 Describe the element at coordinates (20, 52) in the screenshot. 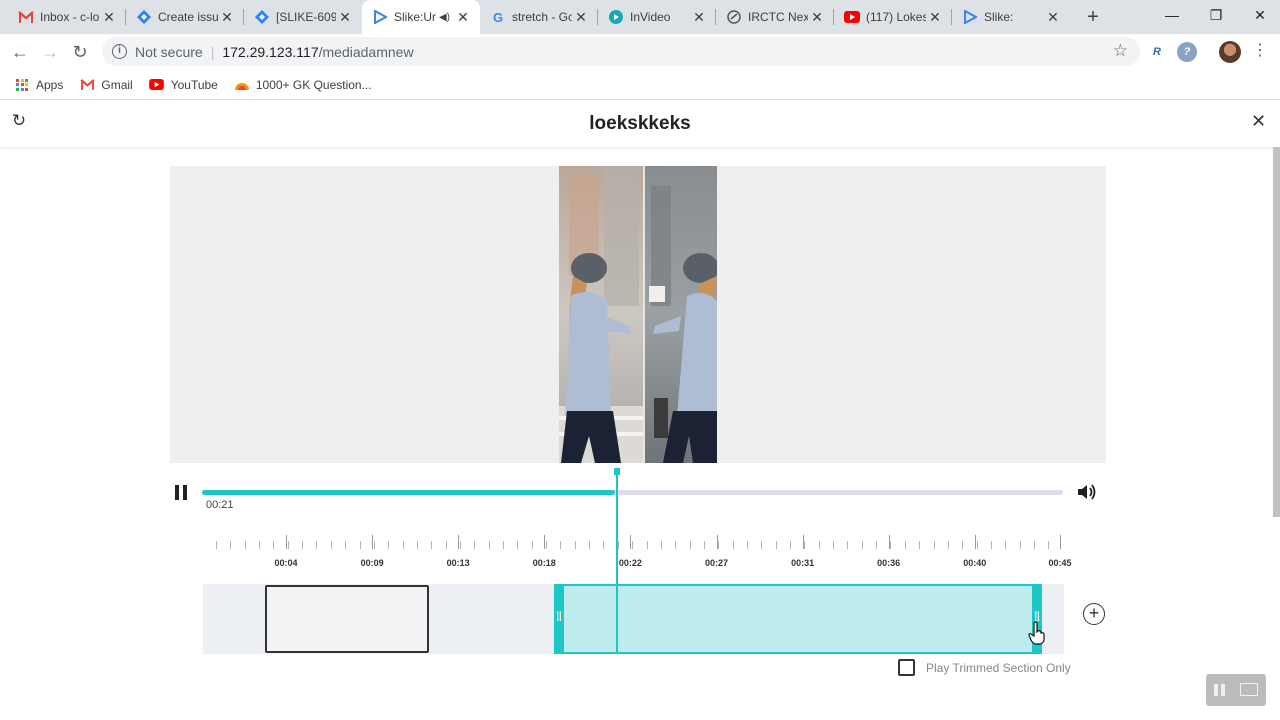

I see `back-button: ←` at that location.